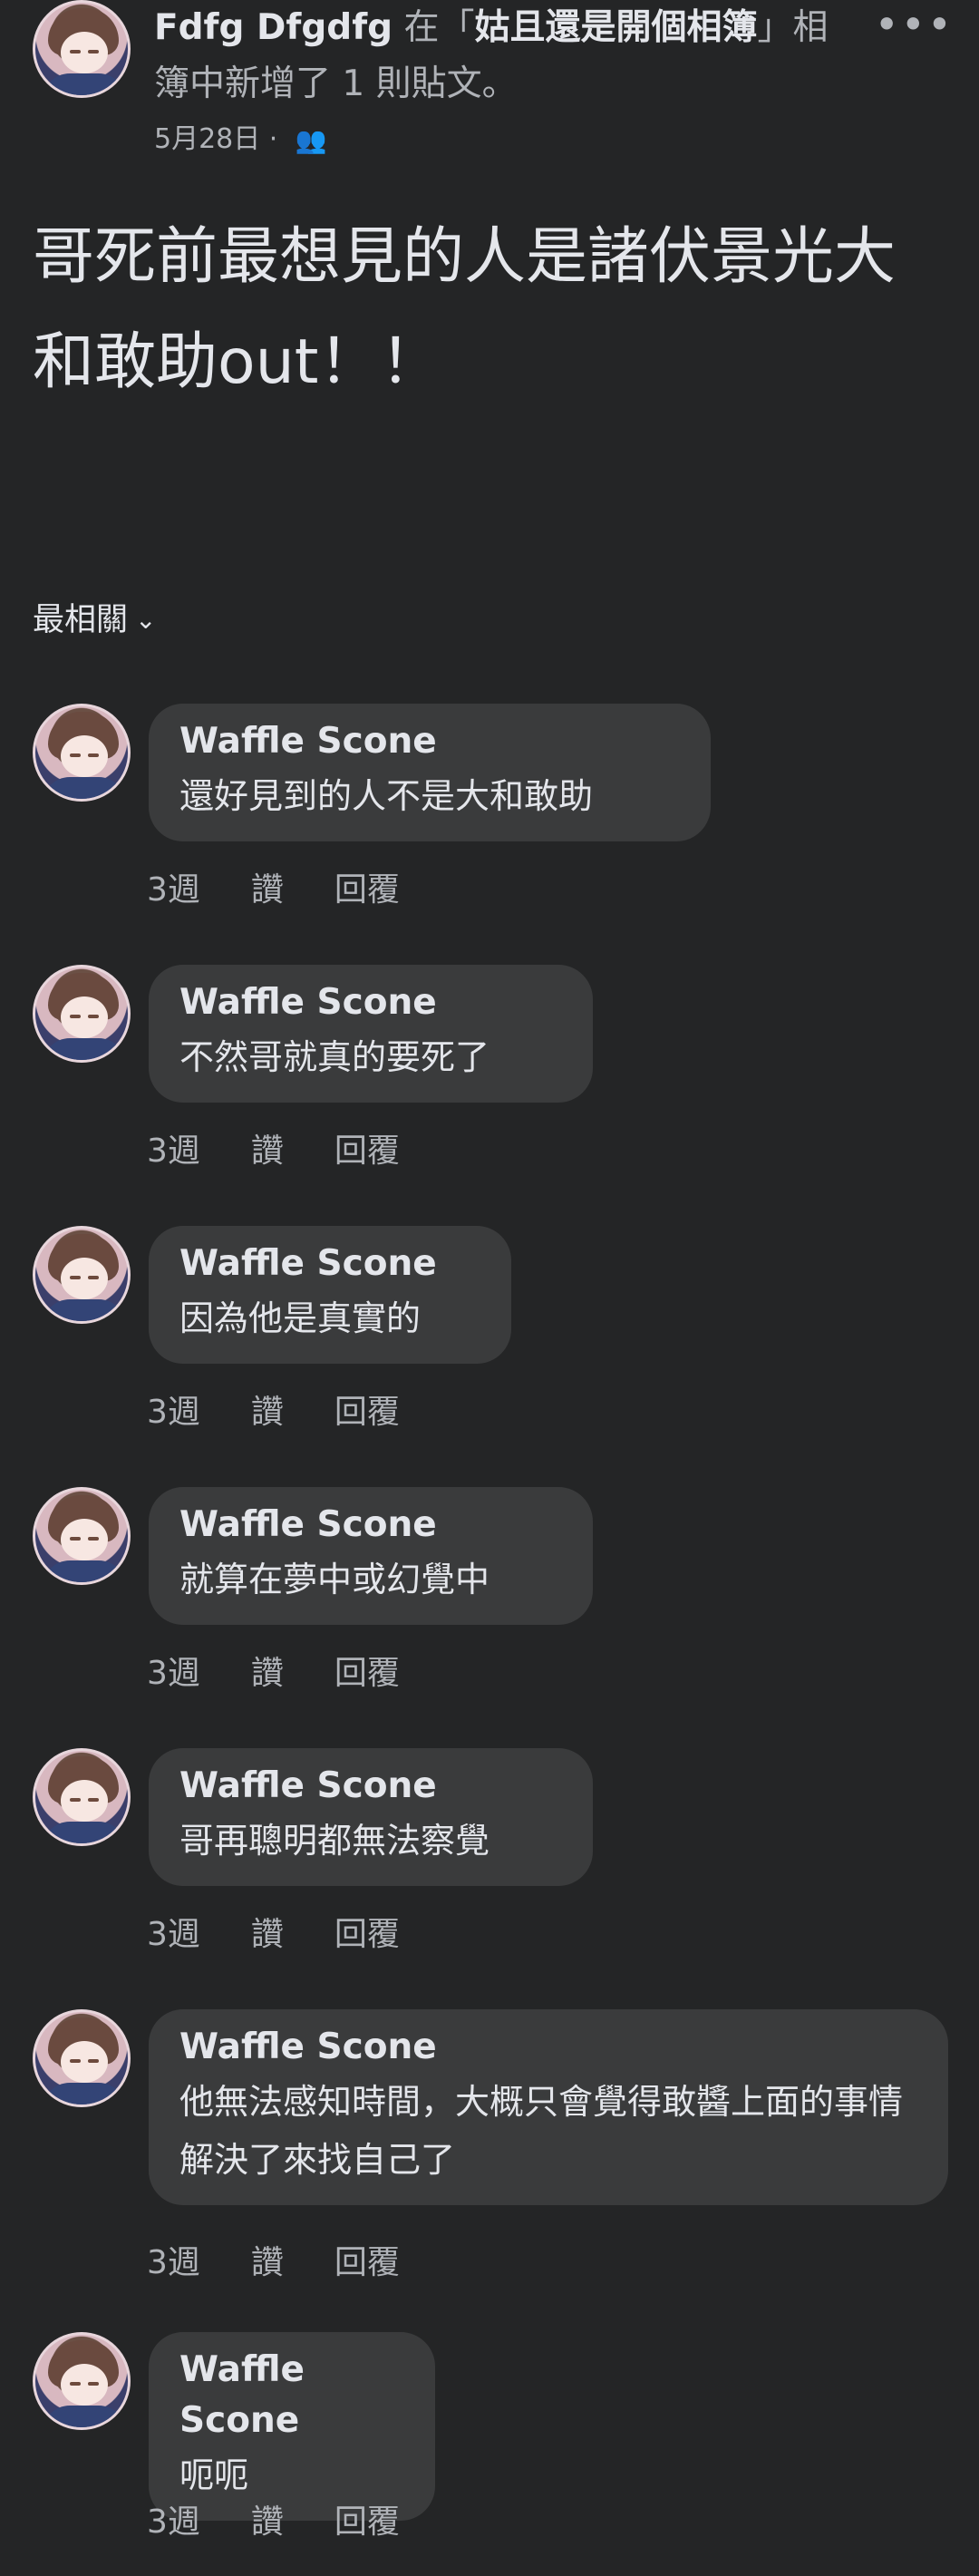 Image resolution: width=979 pixels, height=2576 pixels. What do you see at coordinates (81, 620) in the screenshot?
I see `sort-label: 最相關` at bounding box center [81, 620].